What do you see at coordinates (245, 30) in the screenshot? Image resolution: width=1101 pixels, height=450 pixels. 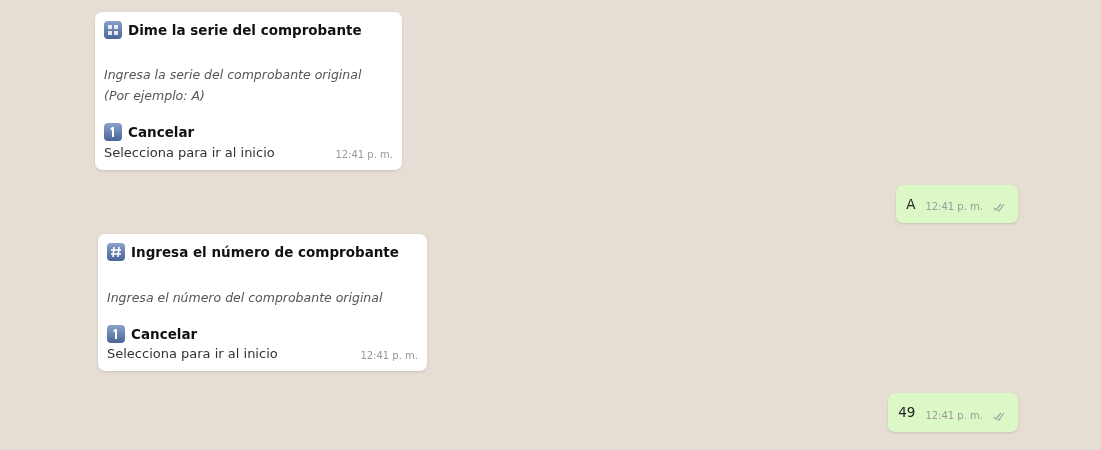 I see `message-title: Dime la serie del comprobante` at bounding box center [245, 30].